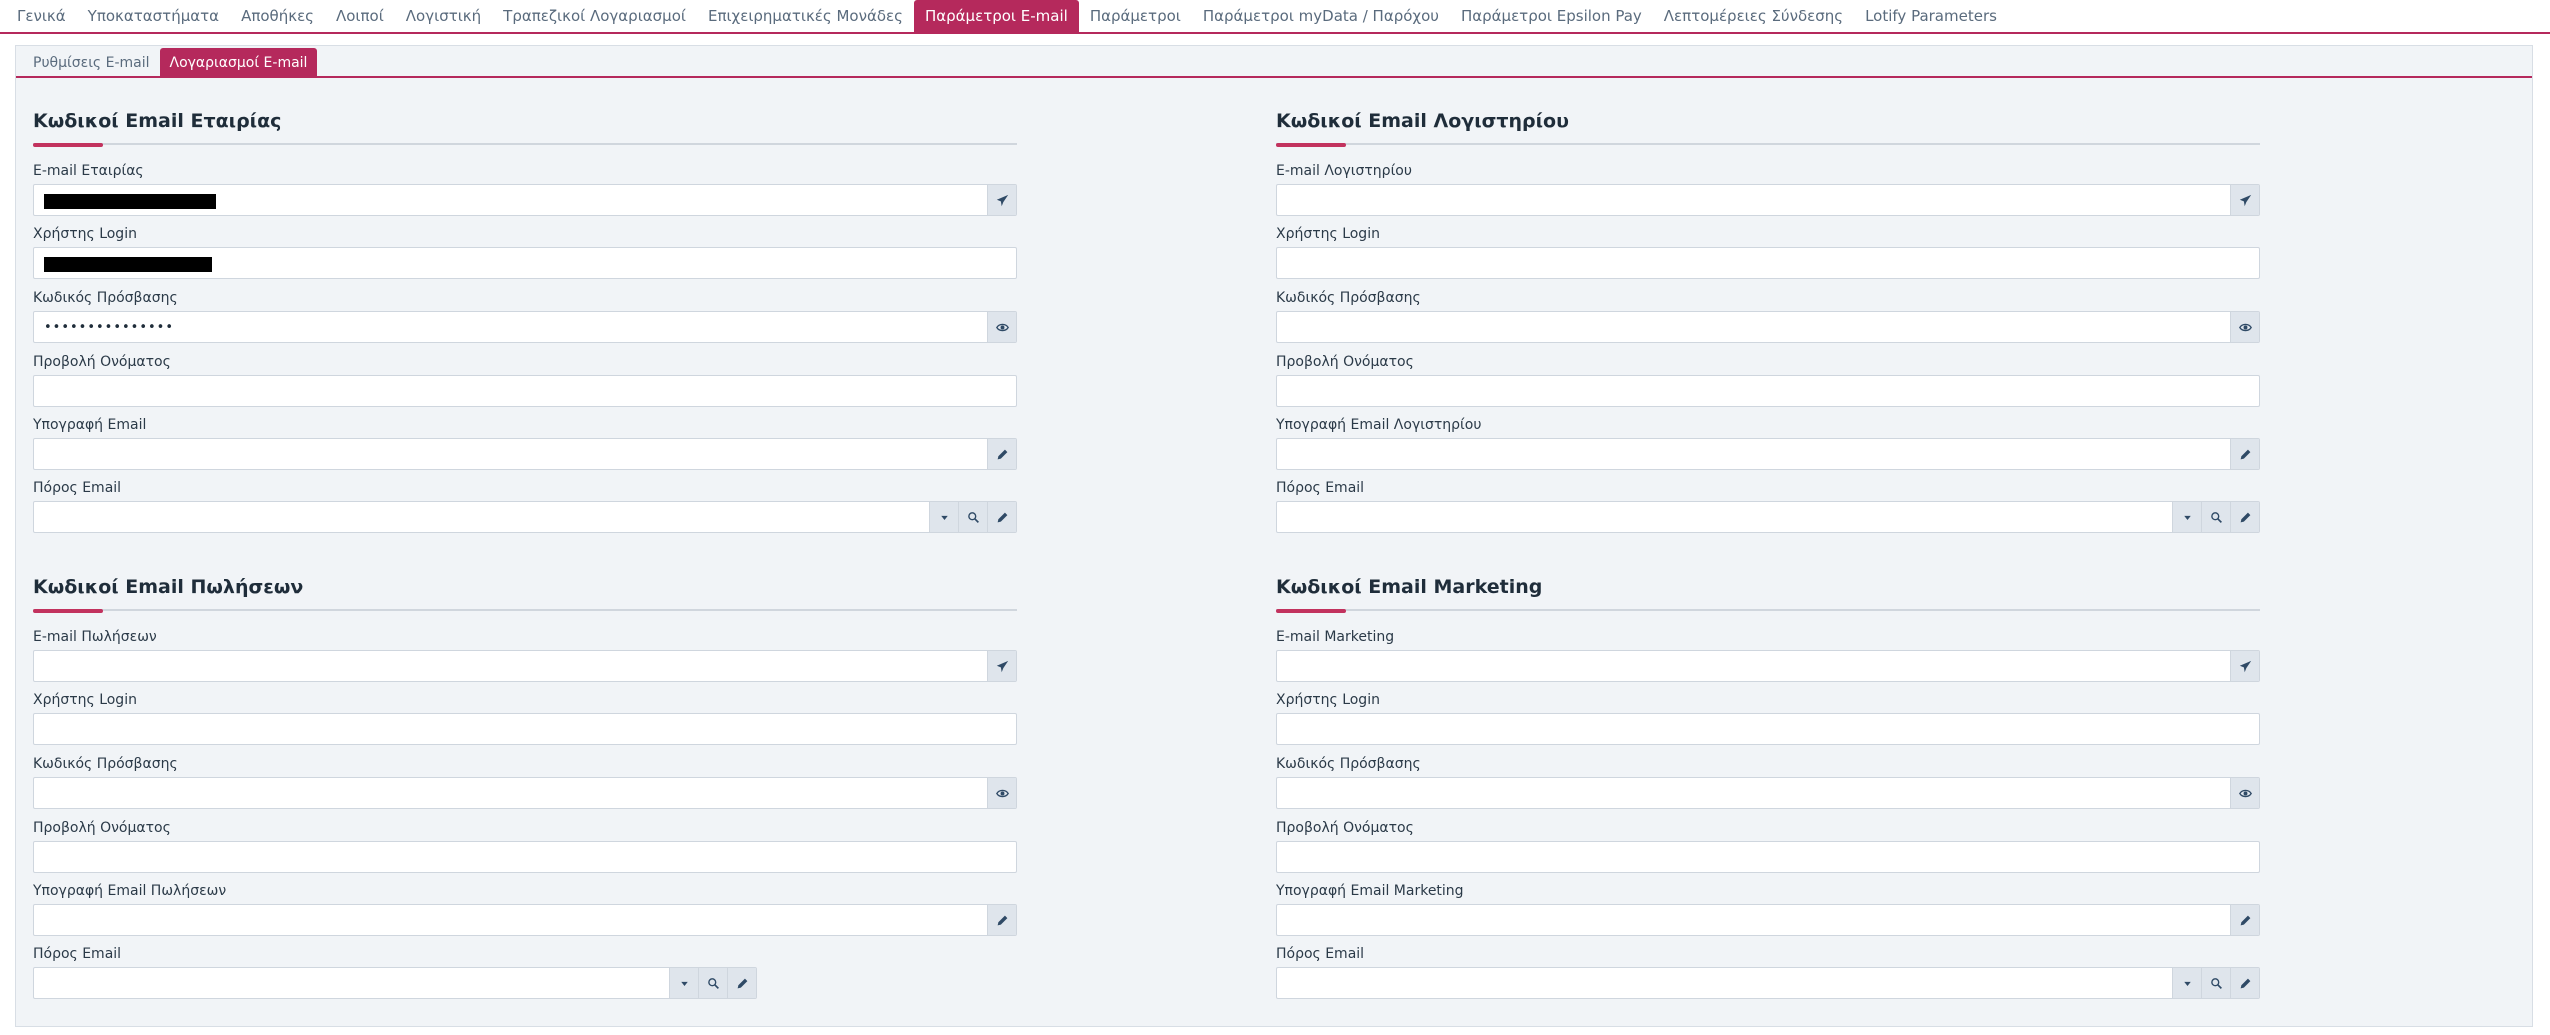 This screenshot has width=2550, height=1035. What do you see at coordinates (238, 63) in the screenshot?
I see `subtab-email-accounts: Λογαριασμοί E-mail` at bounding box center [238, 63].